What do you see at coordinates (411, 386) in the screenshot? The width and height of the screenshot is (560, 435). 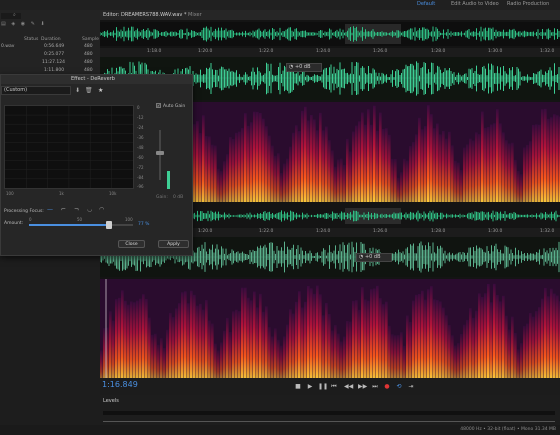 I see `skip-selection-icon: ⇥` at bounding box center [411, 386].